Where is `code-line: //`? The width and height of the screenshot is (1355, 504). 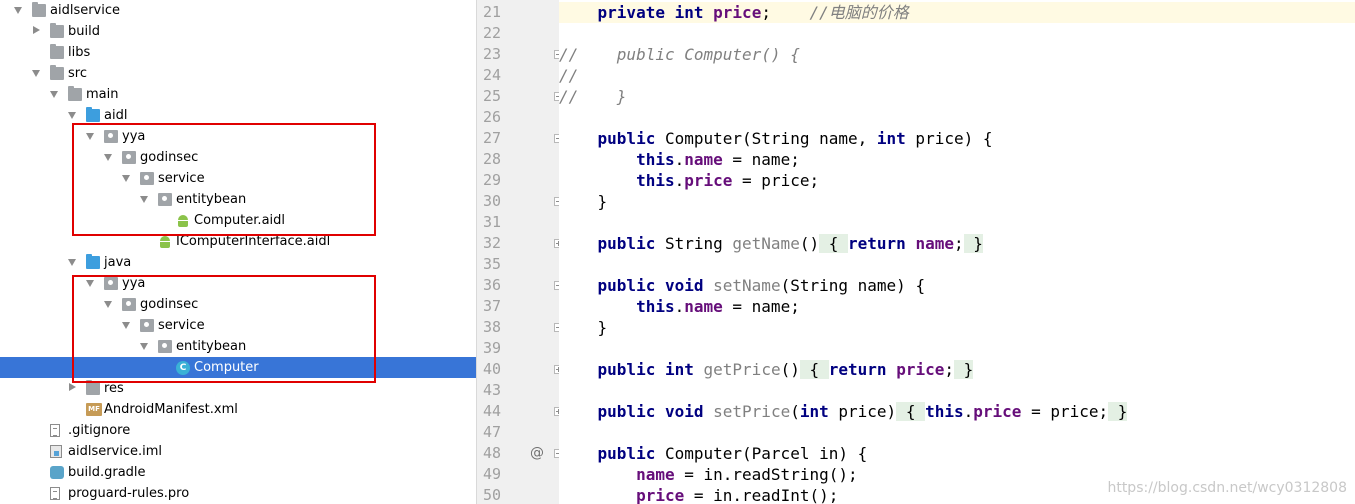 code-line: // is located at coordinates (957, 75).